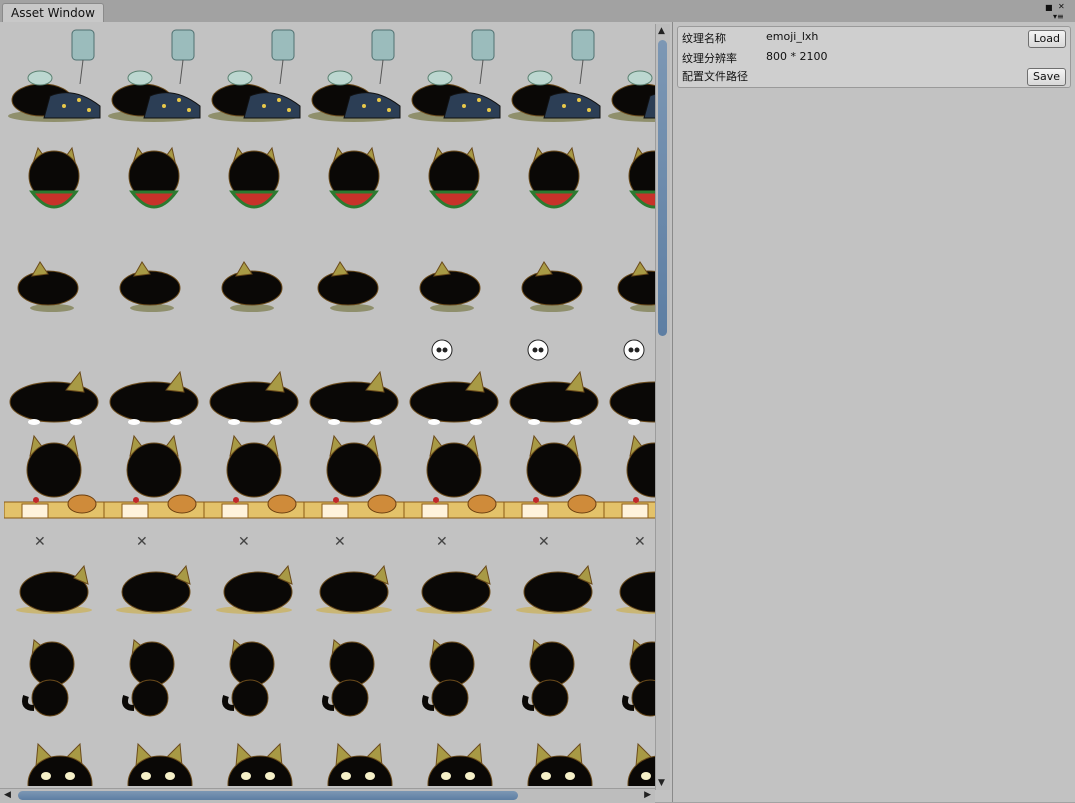 The image size is (1075, 803). I want to click on vertical-scrollbar: ▲ ▼, so click(662, 407).